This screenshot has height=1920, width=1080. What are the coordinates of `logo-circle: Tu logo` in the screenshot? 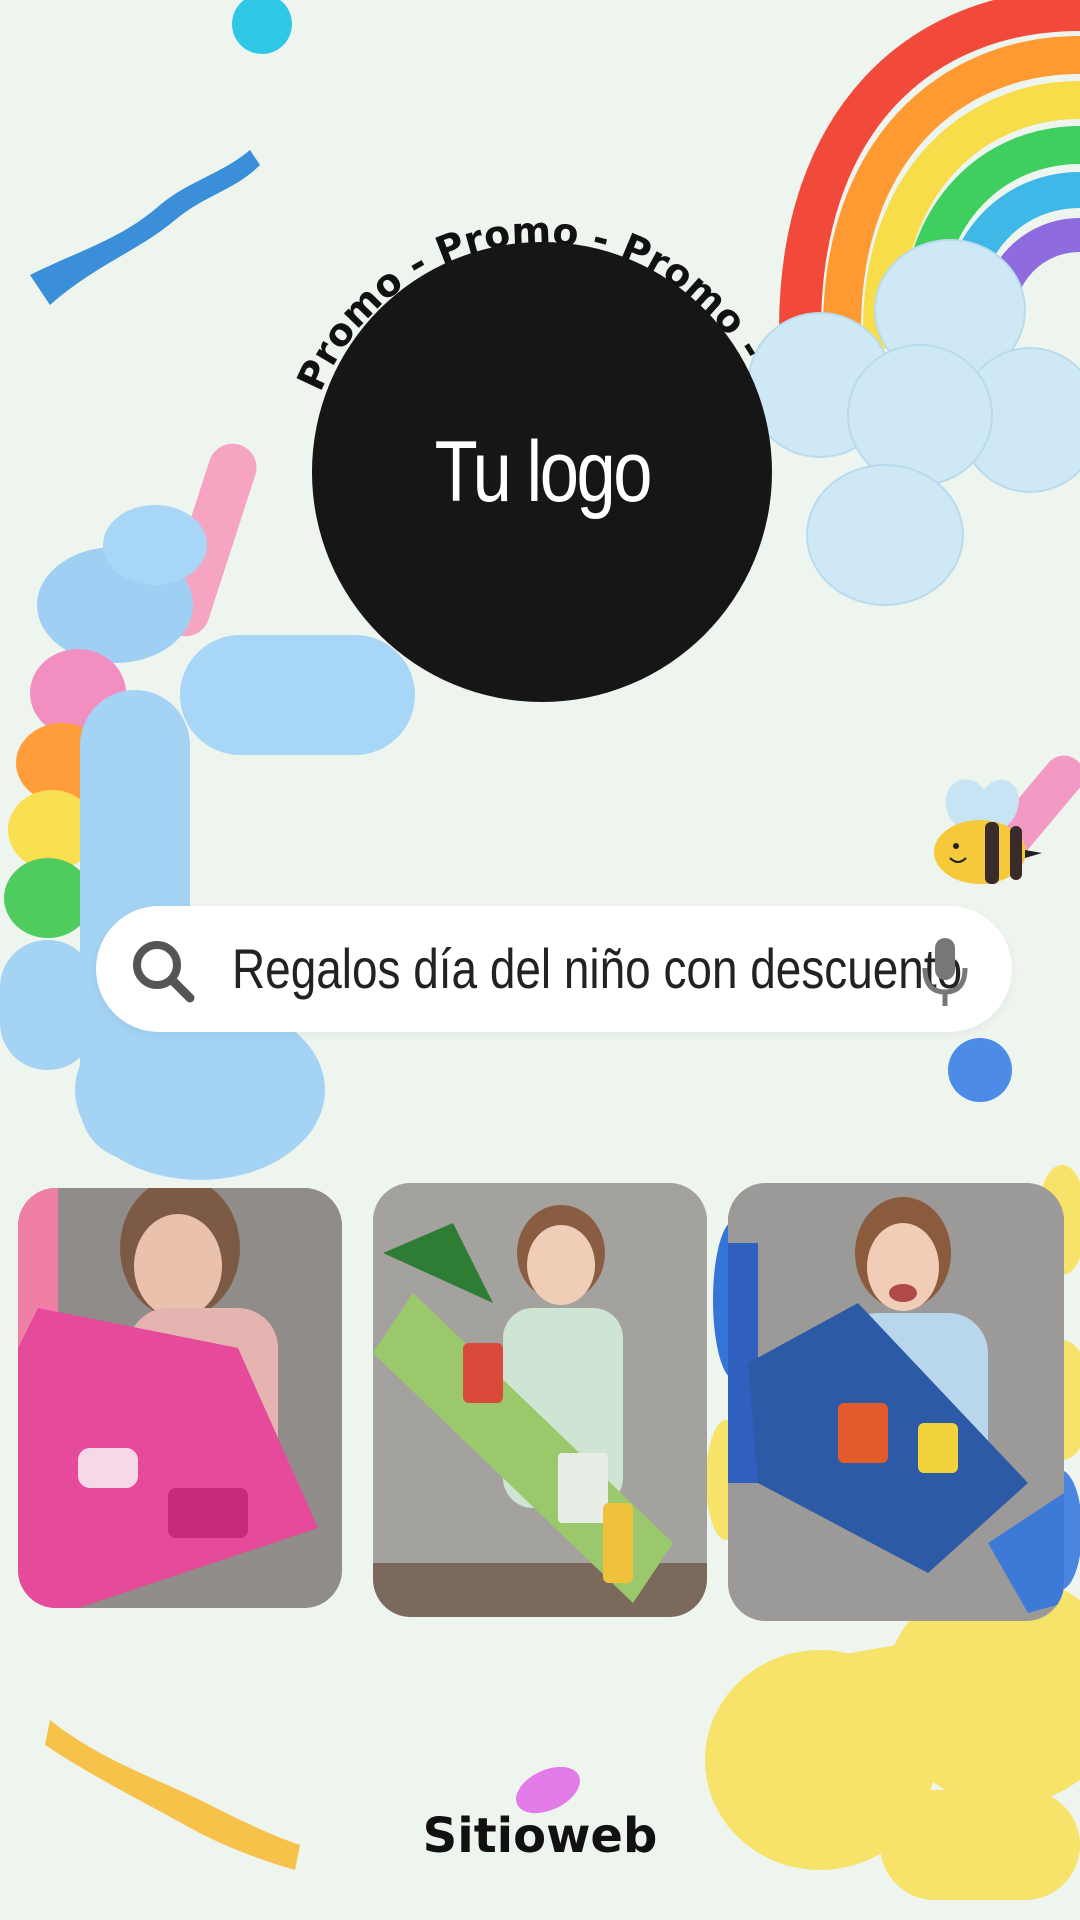 It's located at (542, 472).